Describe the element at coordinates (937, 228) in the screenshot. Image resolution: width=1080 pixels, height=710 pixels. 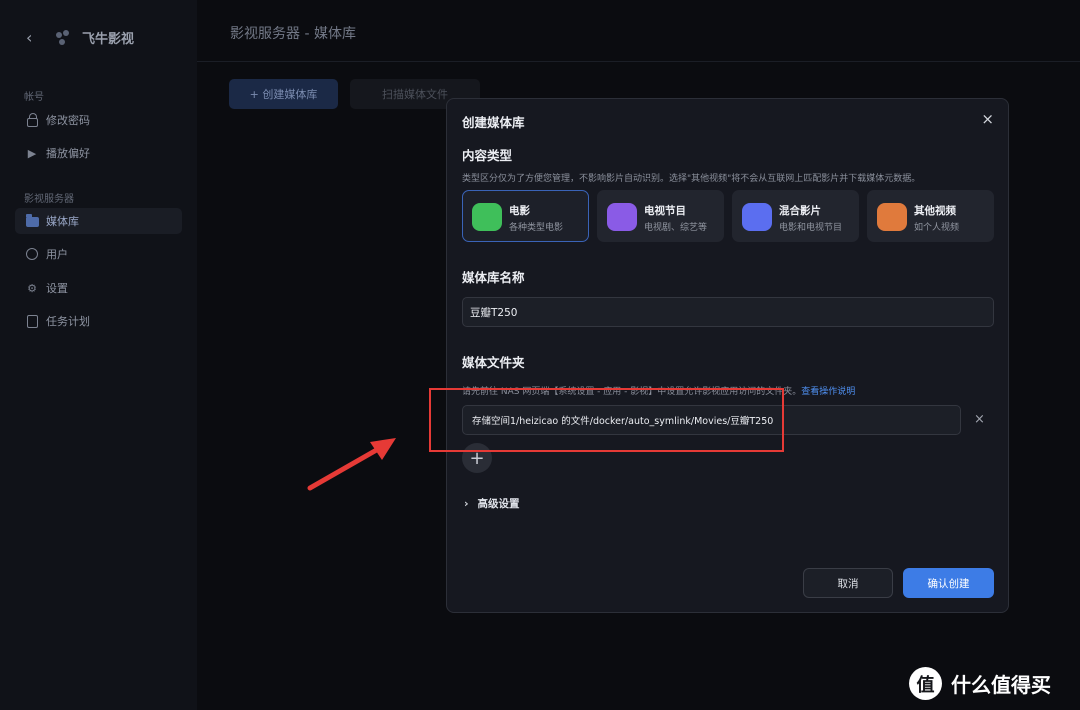
I see `type-desc: 如个人视频` at that location.